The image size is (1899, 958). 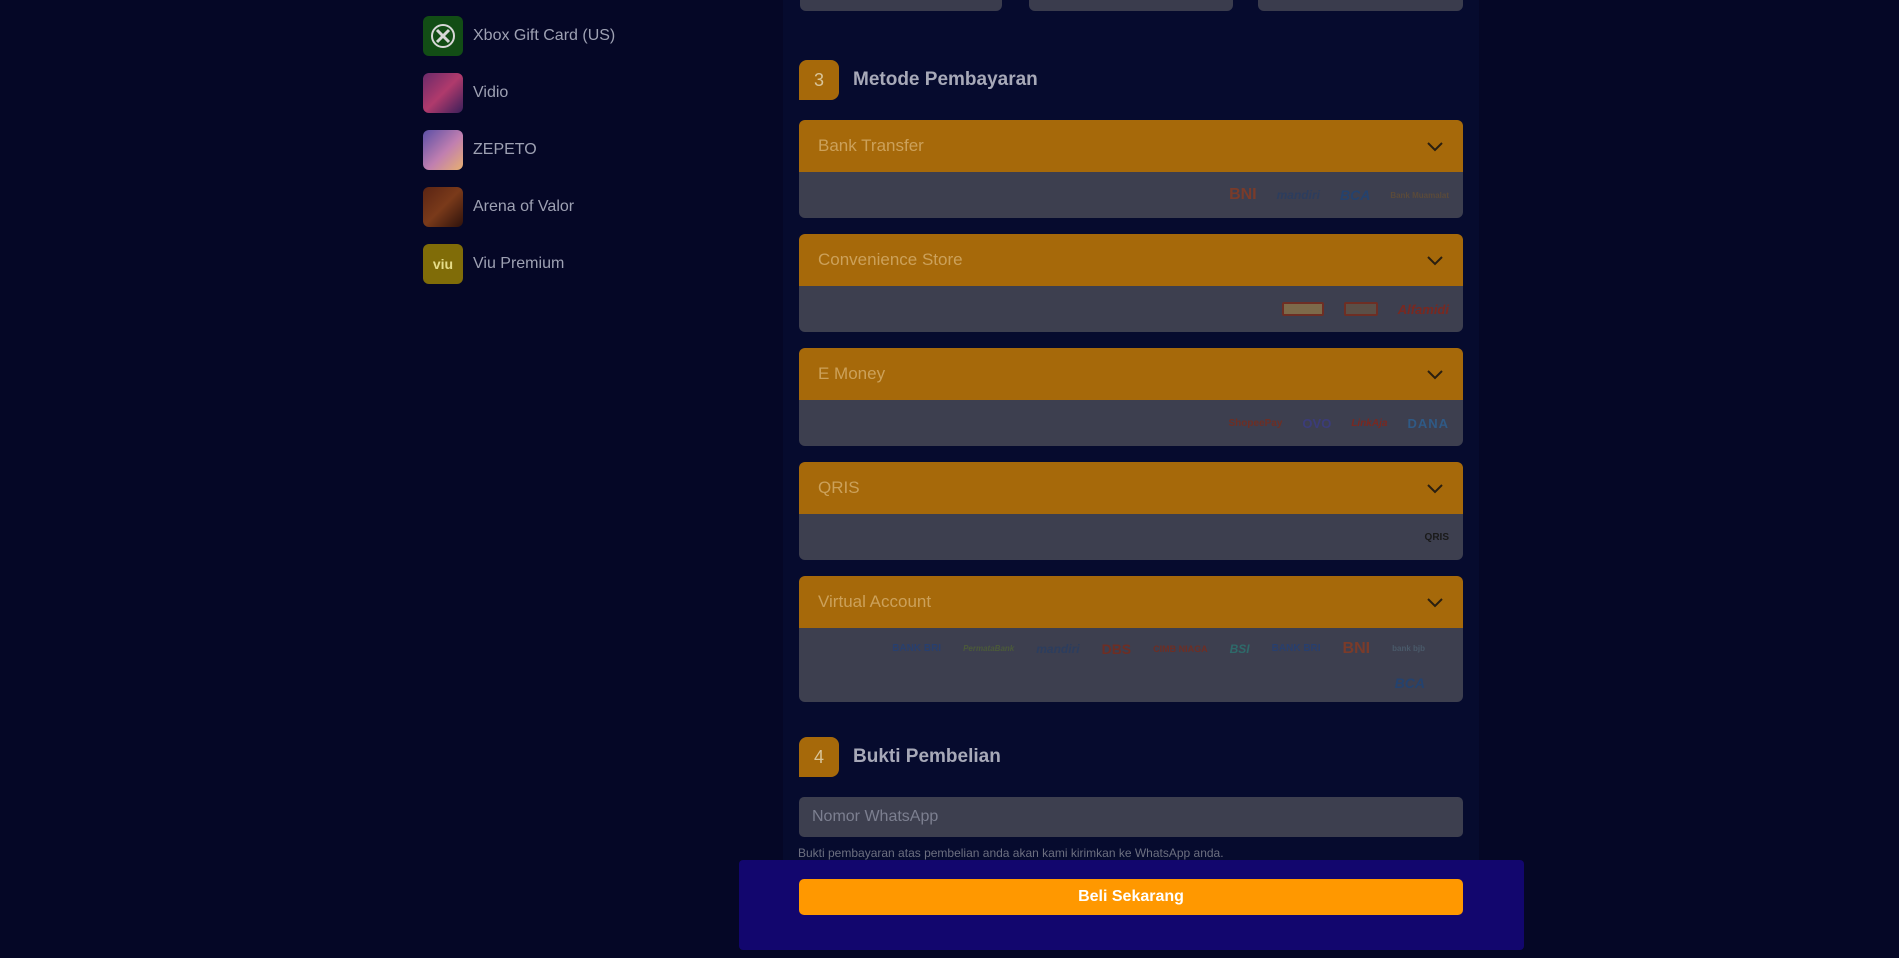 I want to click on payment-group-label: Convenience Store, so click(x=890, y=259).